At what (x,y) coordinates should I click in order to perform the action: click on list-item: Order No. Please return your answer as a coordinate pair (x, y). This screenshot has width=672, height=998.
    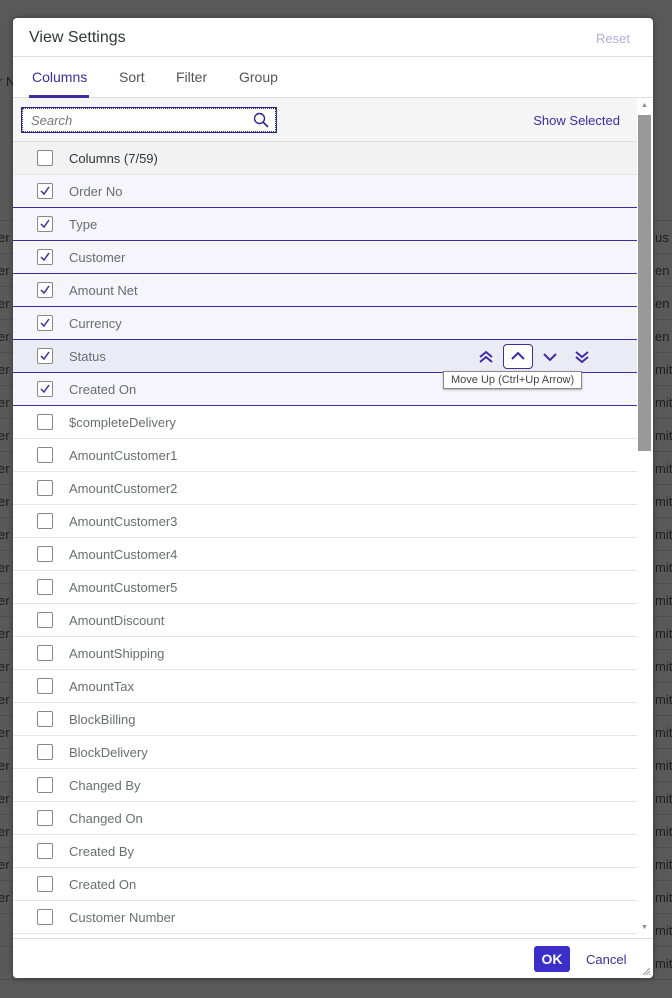
    Looking at the image, I should click on (325, 191).